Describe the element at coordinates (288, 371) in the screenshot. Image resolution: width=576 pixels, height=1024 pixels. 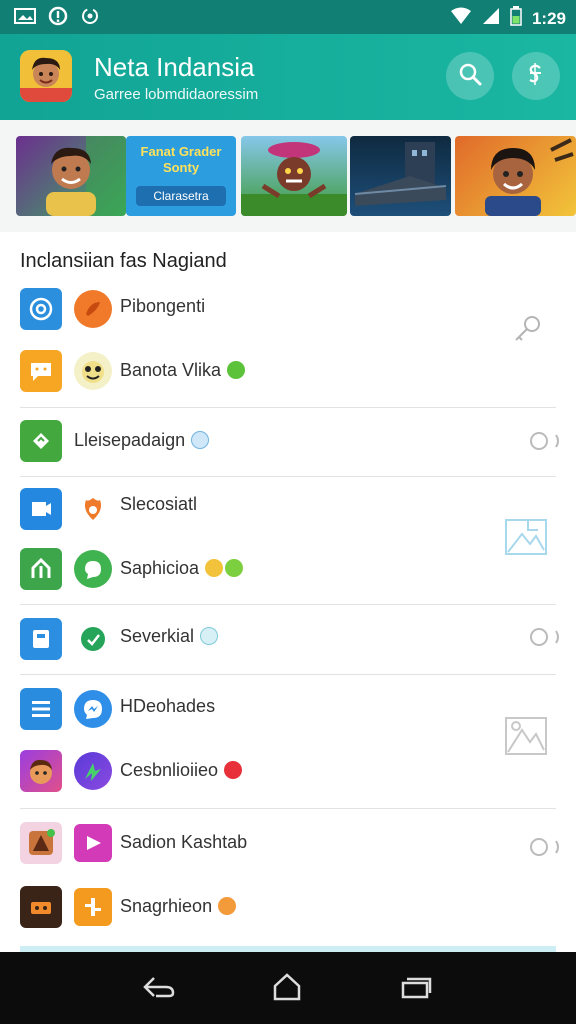
I see `list-item: Banota Vlika` at that location.